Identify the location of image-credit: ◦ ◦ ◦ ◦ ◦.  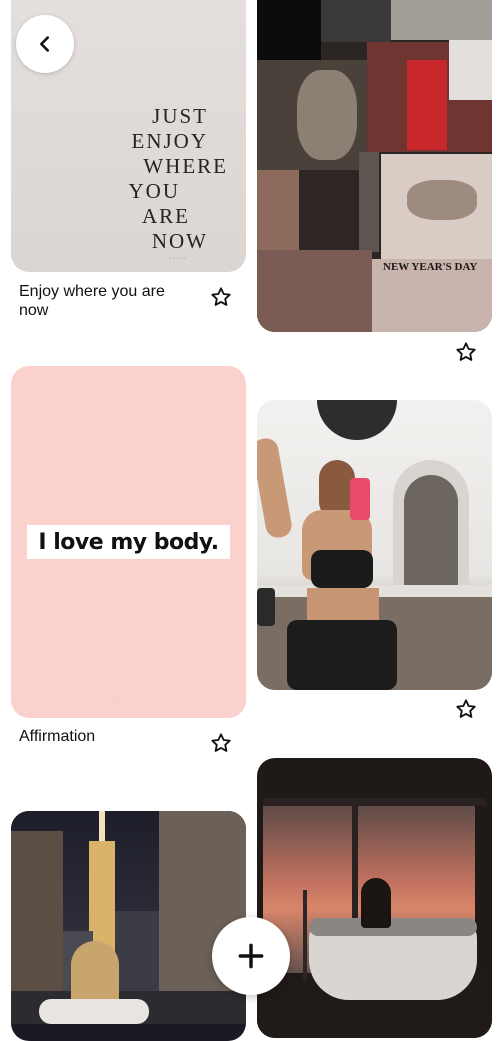
(178, 259).